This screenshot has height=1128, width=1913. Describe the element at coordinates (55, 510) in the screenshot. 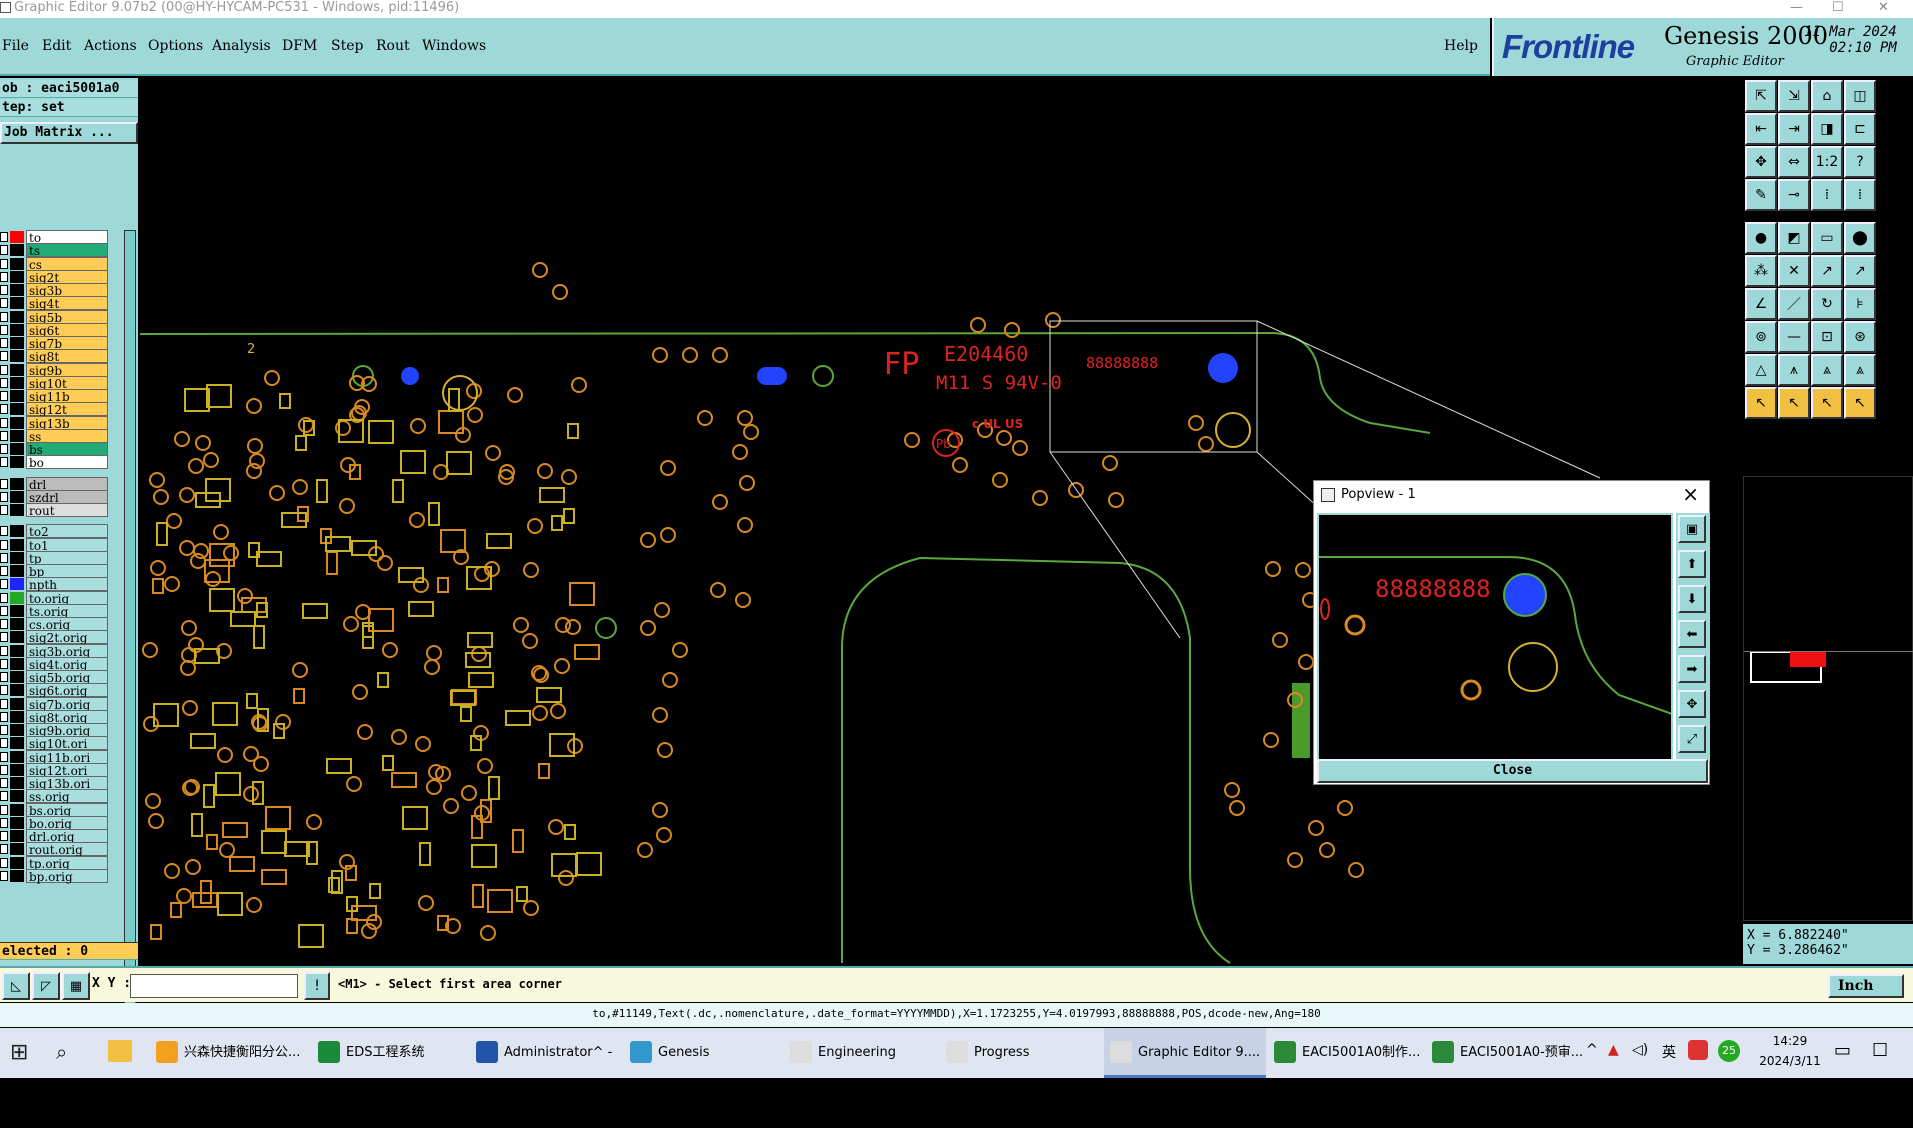

I see `layer-row: rout` at that location.